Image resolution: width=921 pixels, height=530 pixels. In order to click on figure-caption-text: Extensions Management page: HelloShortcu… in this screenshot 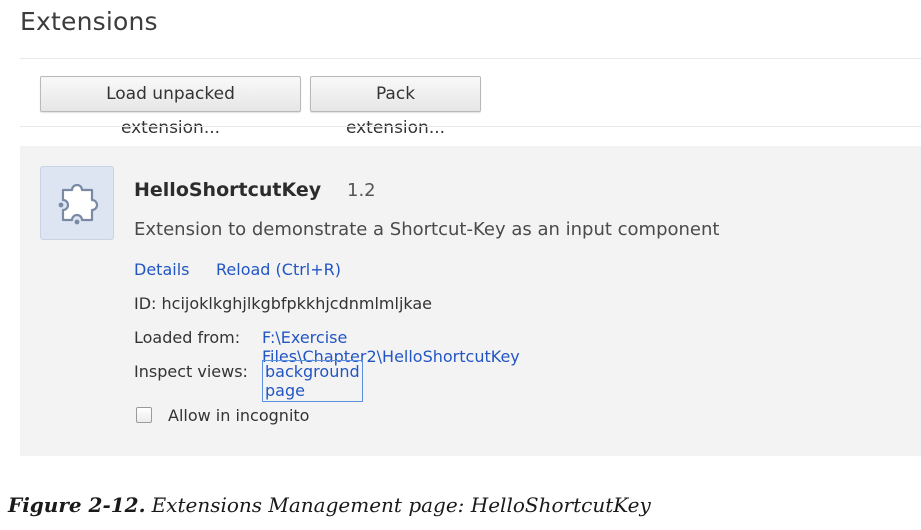, I will do `click(401, 505)`.